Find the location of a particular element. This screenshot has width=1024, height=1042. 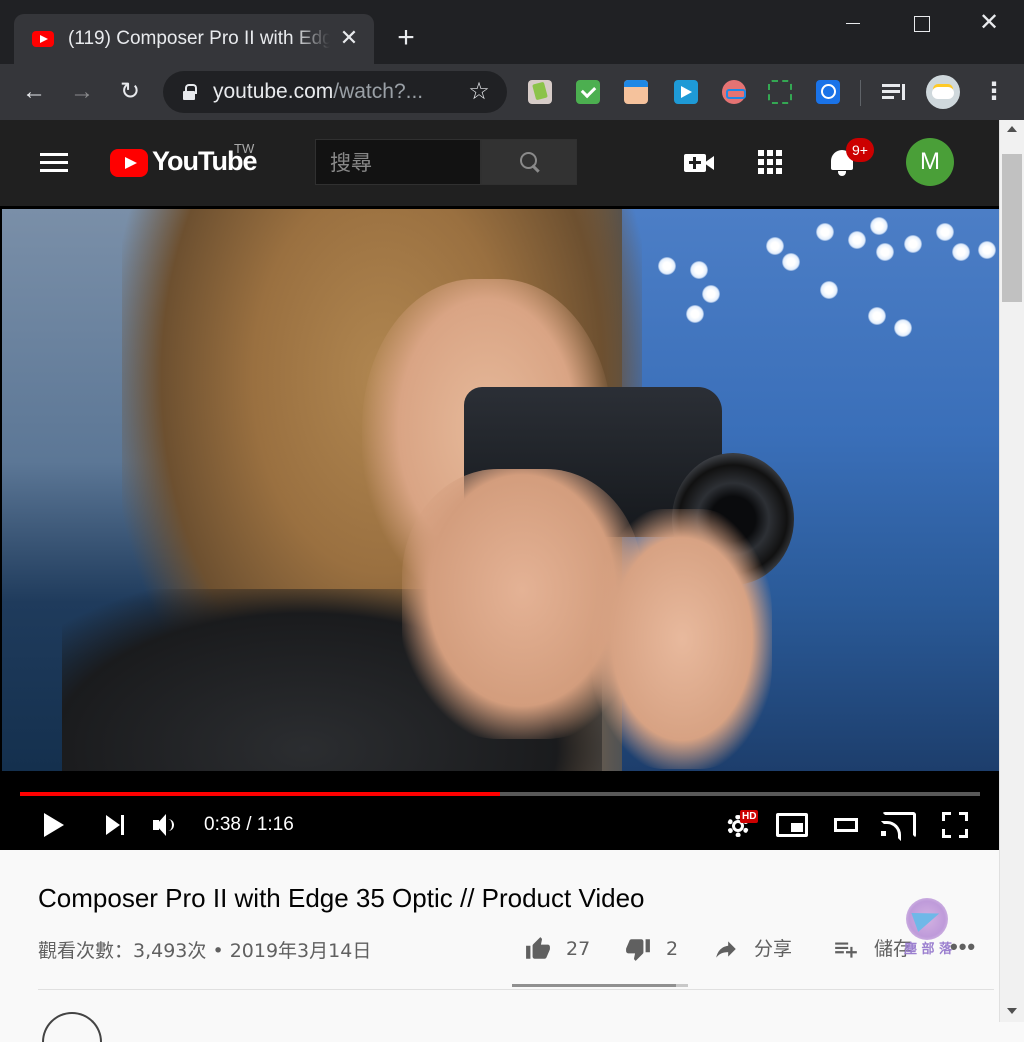

channel-avatar is located at coordinates (72, 1027).